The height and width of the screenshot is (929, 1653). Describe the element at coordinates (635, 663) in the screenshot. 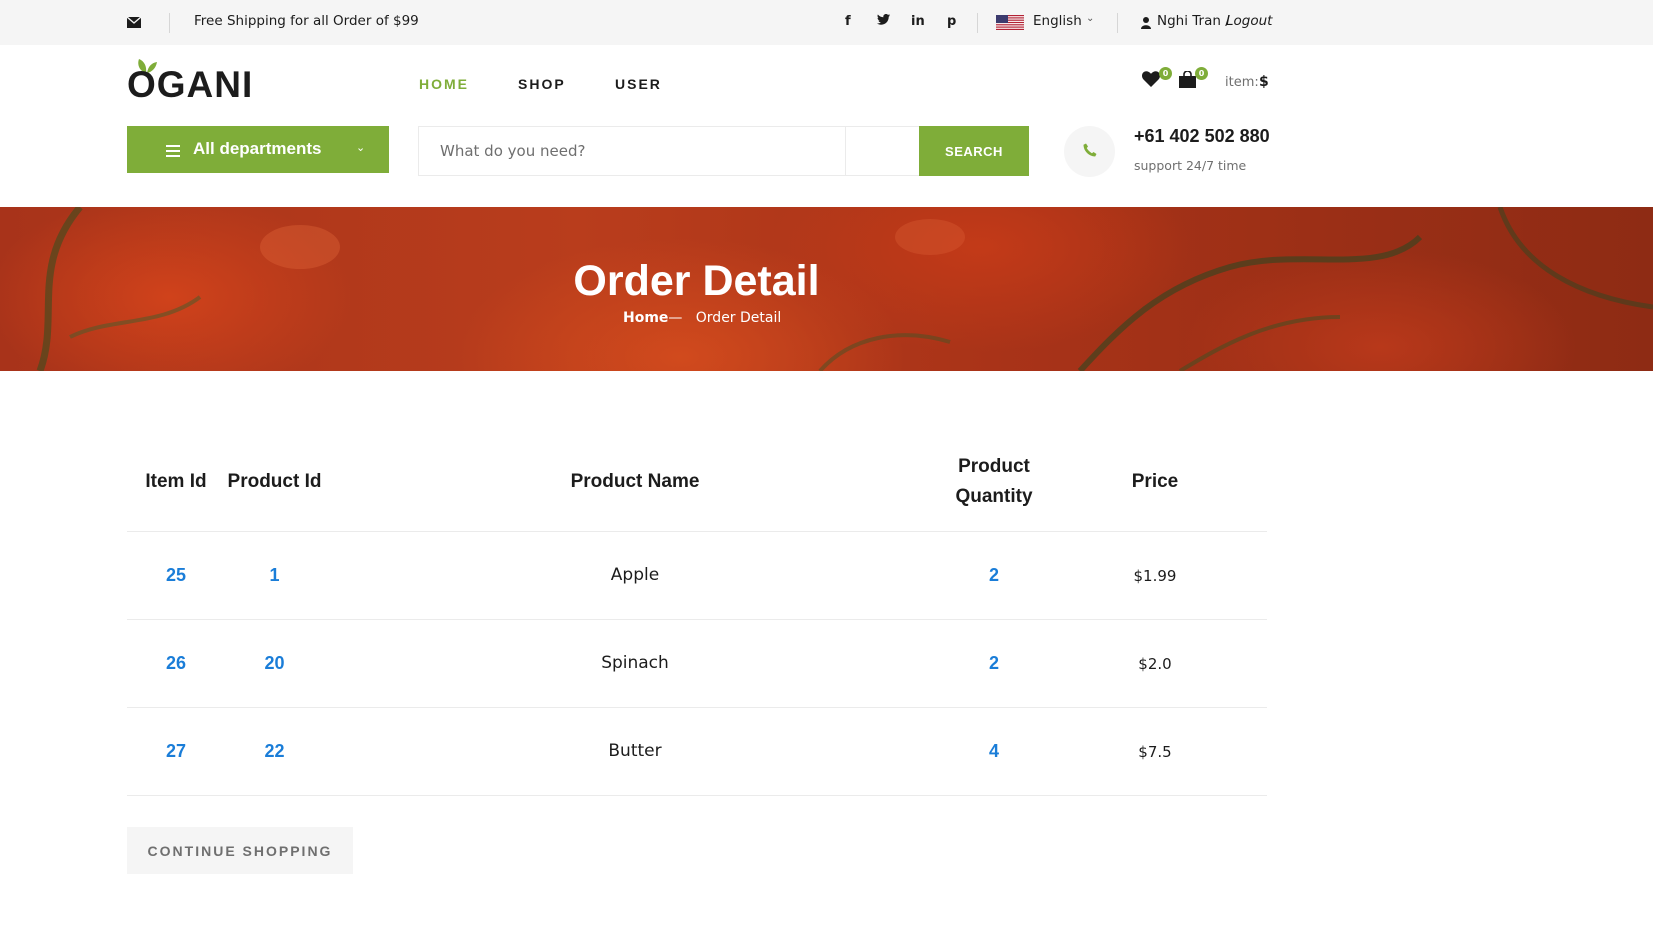

I see `product-name: Spinach` at that location.